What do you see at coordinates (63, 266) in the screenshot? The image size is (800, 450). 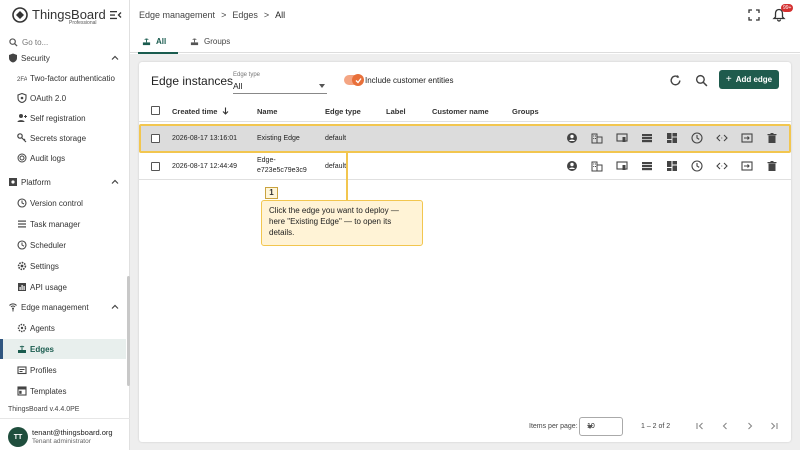 I see `sidebar-item-settings: Settings` at bounding box center [63, 266].